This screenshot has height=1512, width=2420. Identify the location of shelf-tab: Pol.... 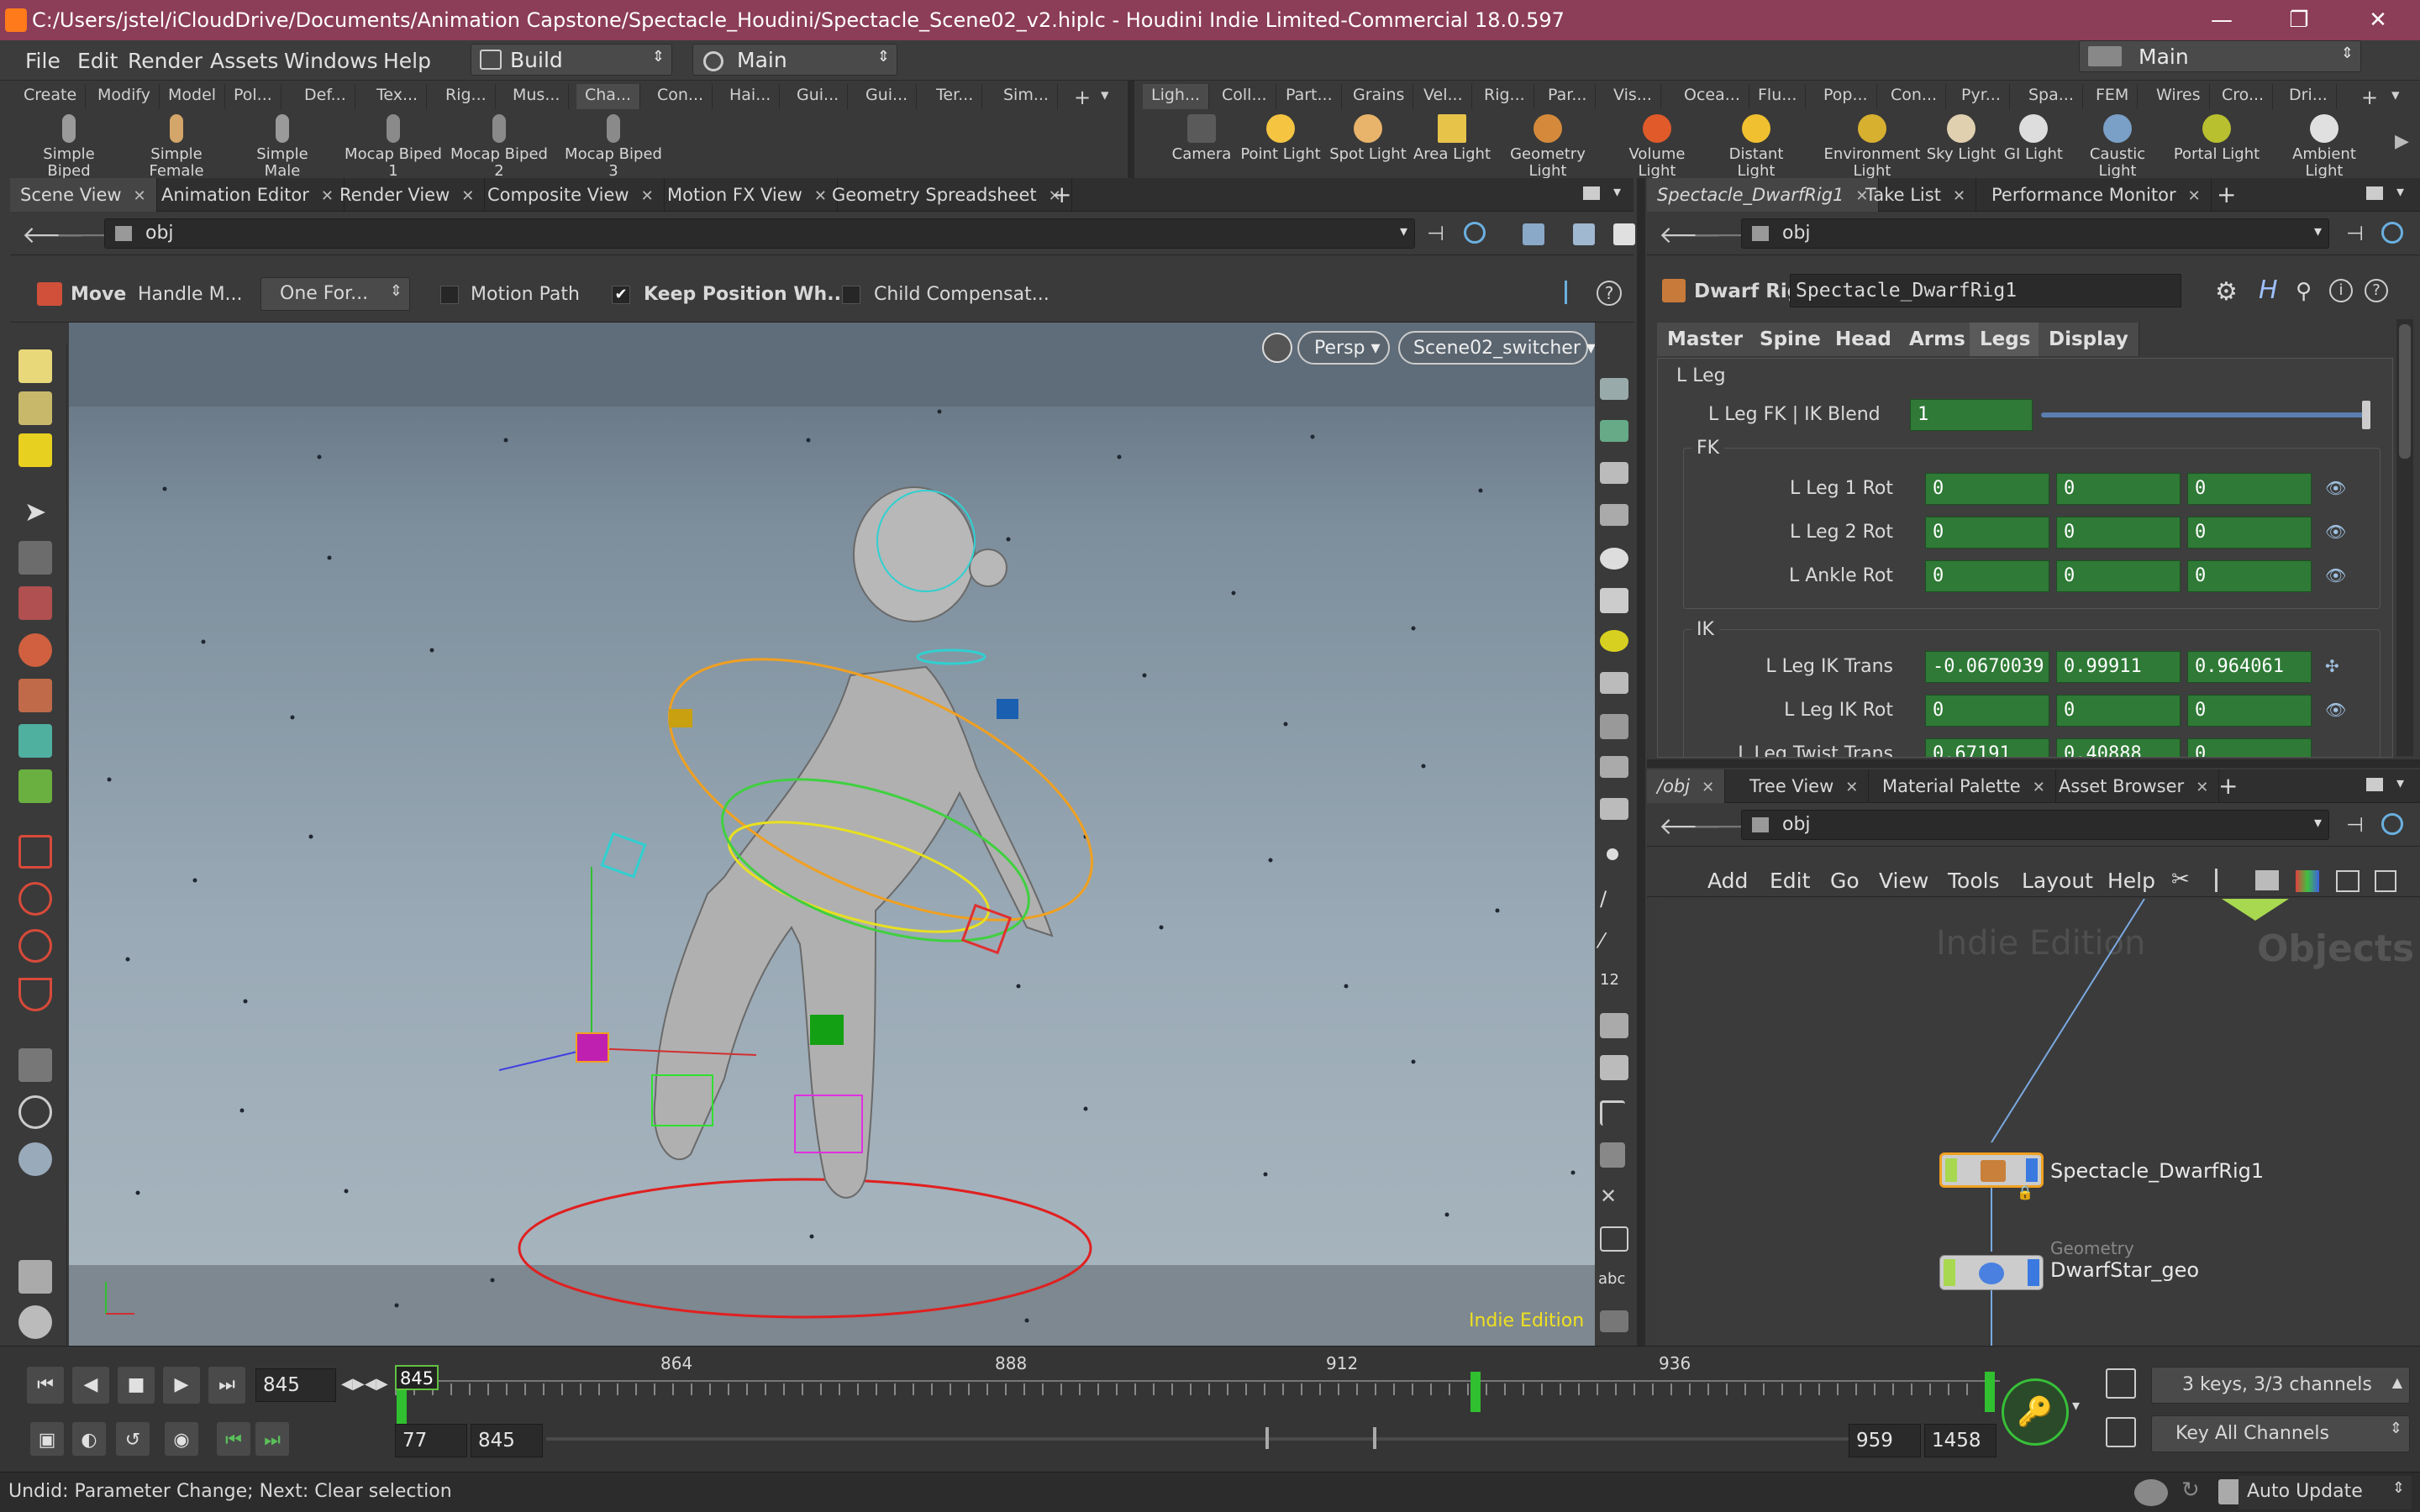
(253, 96).